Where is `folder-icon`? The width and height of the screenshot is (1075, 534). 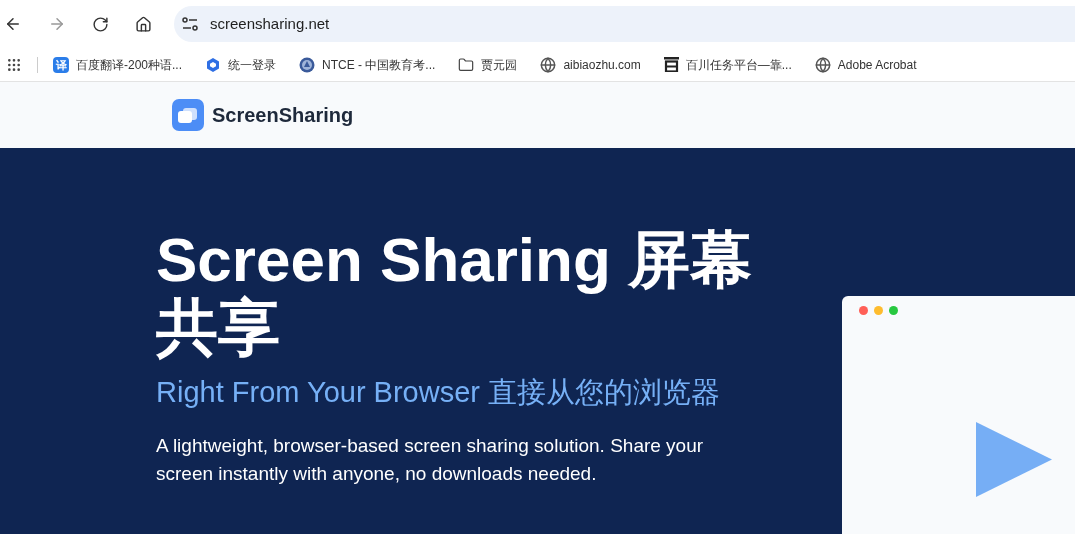
folder-icon is located at coordinates (466, 64).